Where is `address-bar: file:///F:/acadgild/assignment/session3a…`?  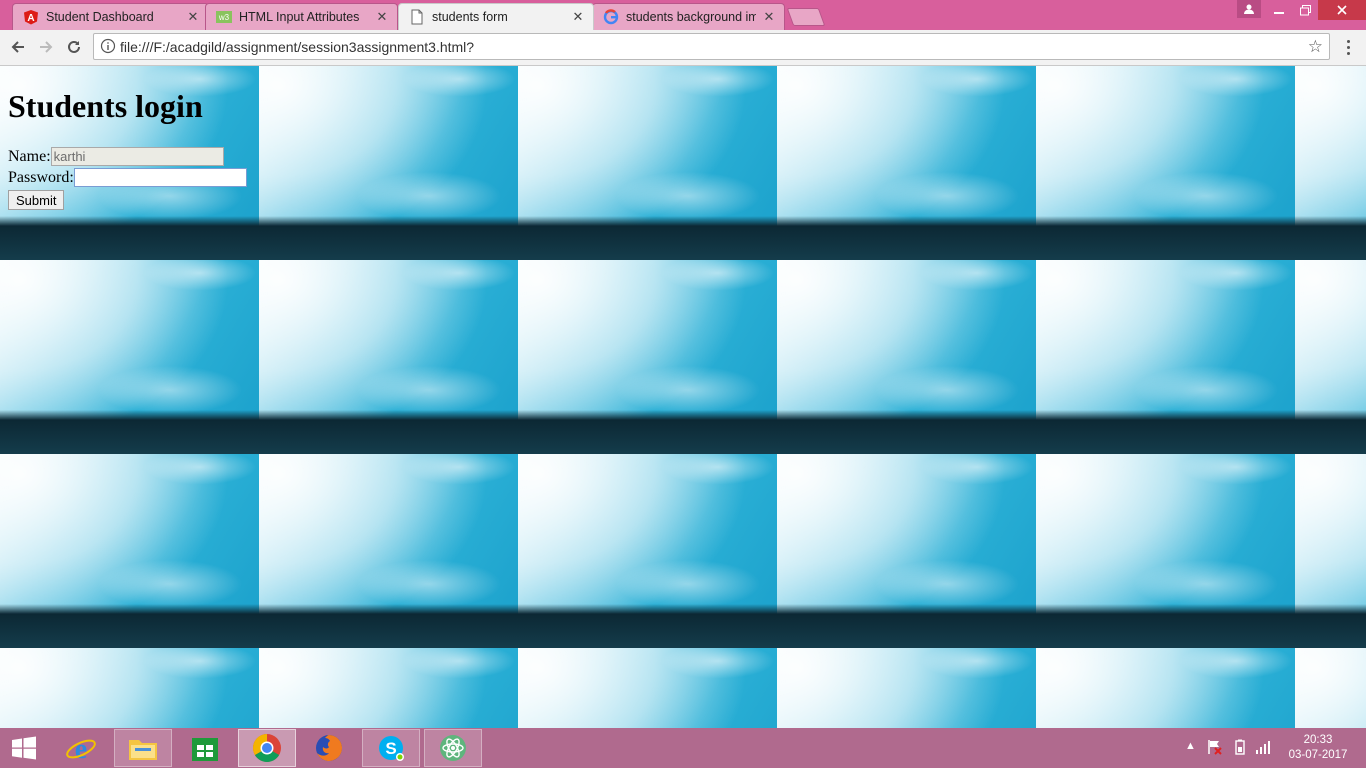 address-bar: file:///F:/acadgild/assignment/session3a… is located at coordinates (711, 46).